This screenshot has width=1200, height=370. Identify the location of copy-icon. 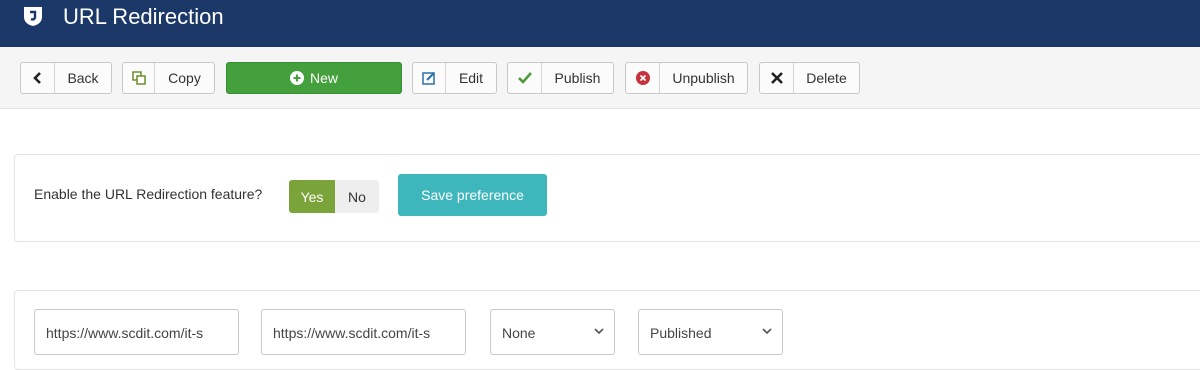
(139, 78).